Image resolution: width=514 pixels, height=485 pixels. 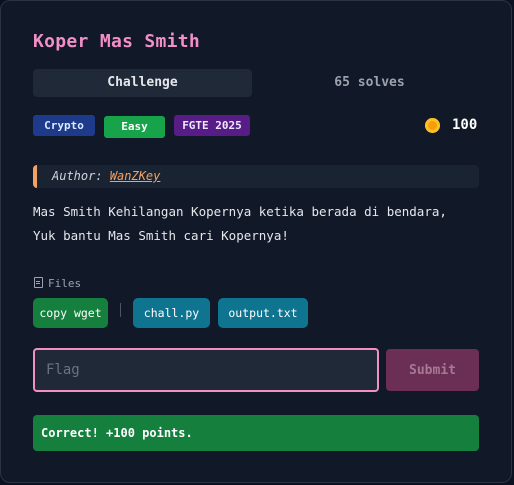 I want to click on author-prefix: Author:, so click(x=77, y=176).